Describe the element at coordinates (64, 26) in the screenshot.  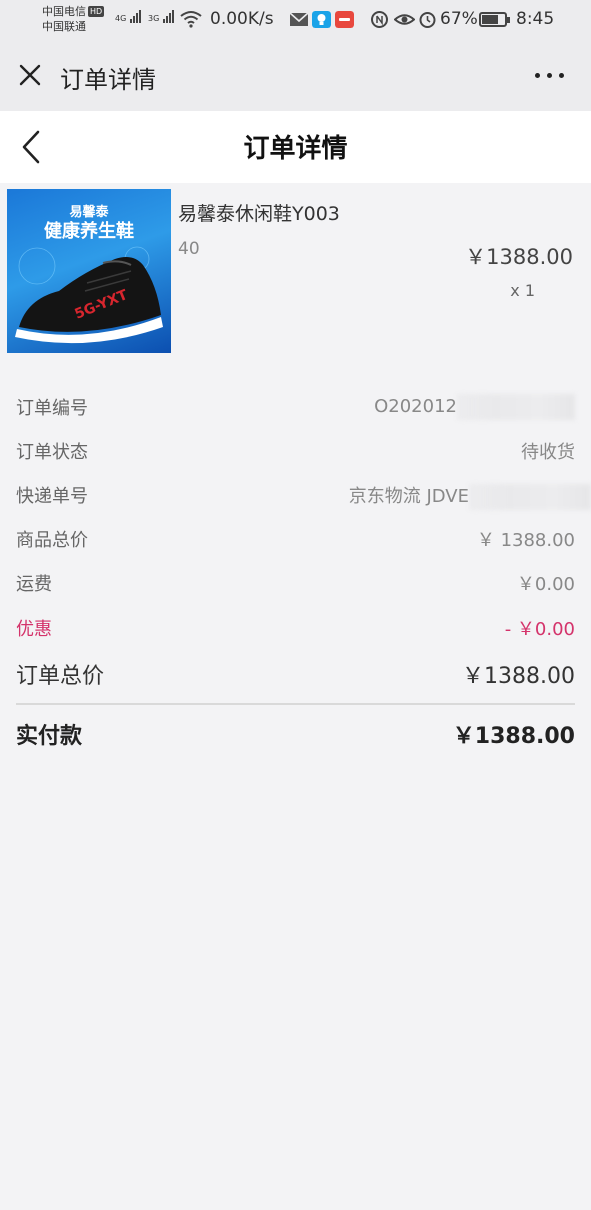
I see `carrier-2: 中国联通` at that location.